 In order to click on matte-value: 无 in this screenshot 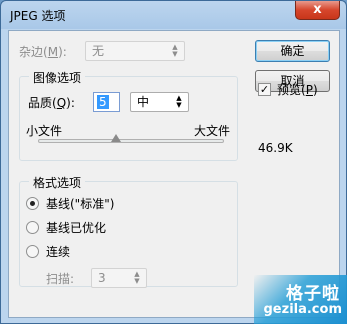, I will do `click(98, 51)`.